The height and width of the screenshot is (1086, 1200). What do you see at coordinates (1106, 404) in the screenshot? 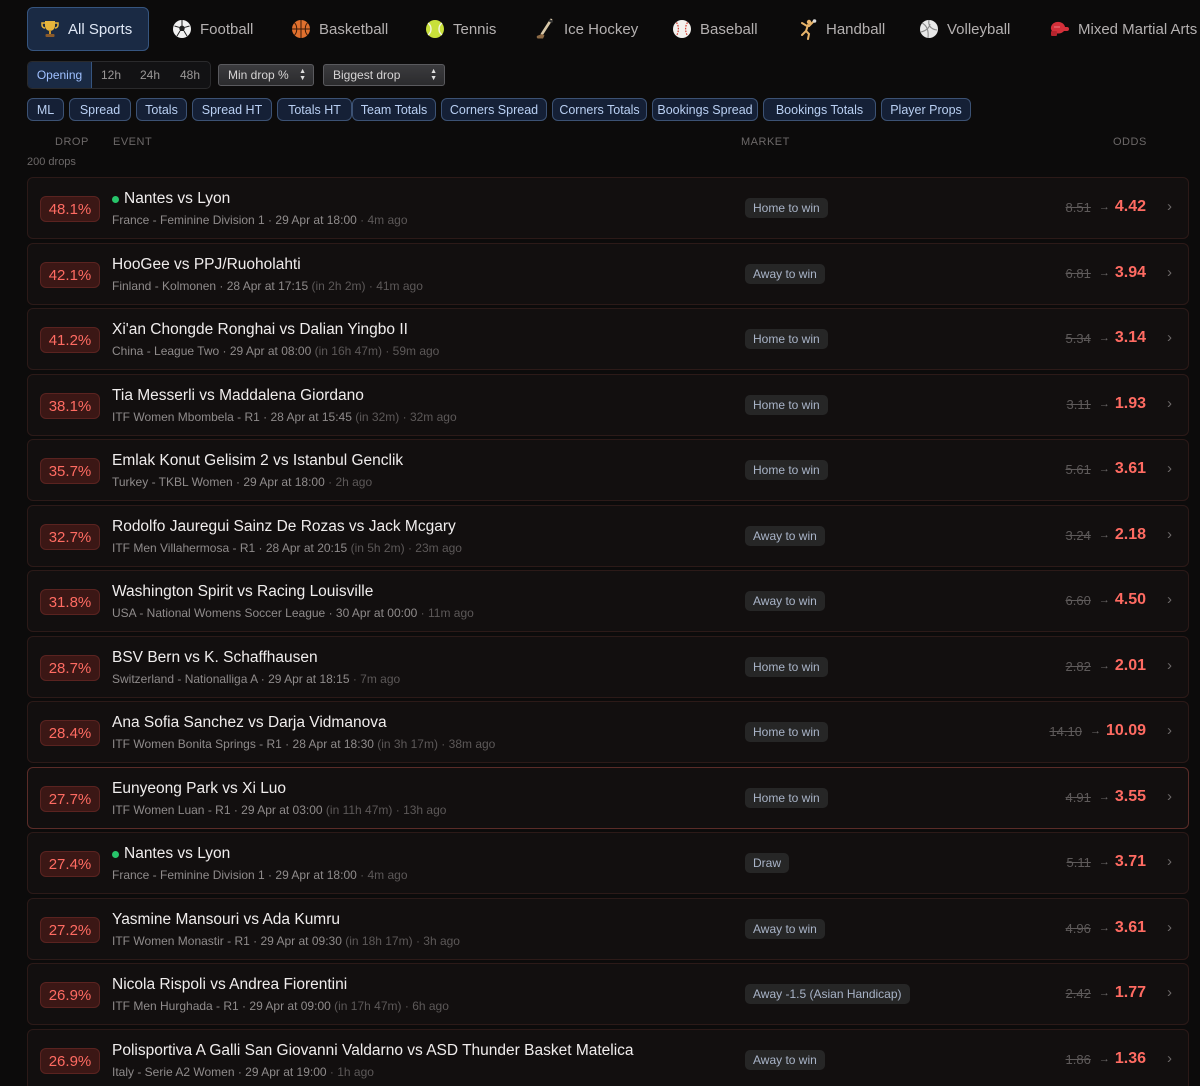
I see `odds-change: 3.11 → 1.93` at bounding box center [1106, 404].